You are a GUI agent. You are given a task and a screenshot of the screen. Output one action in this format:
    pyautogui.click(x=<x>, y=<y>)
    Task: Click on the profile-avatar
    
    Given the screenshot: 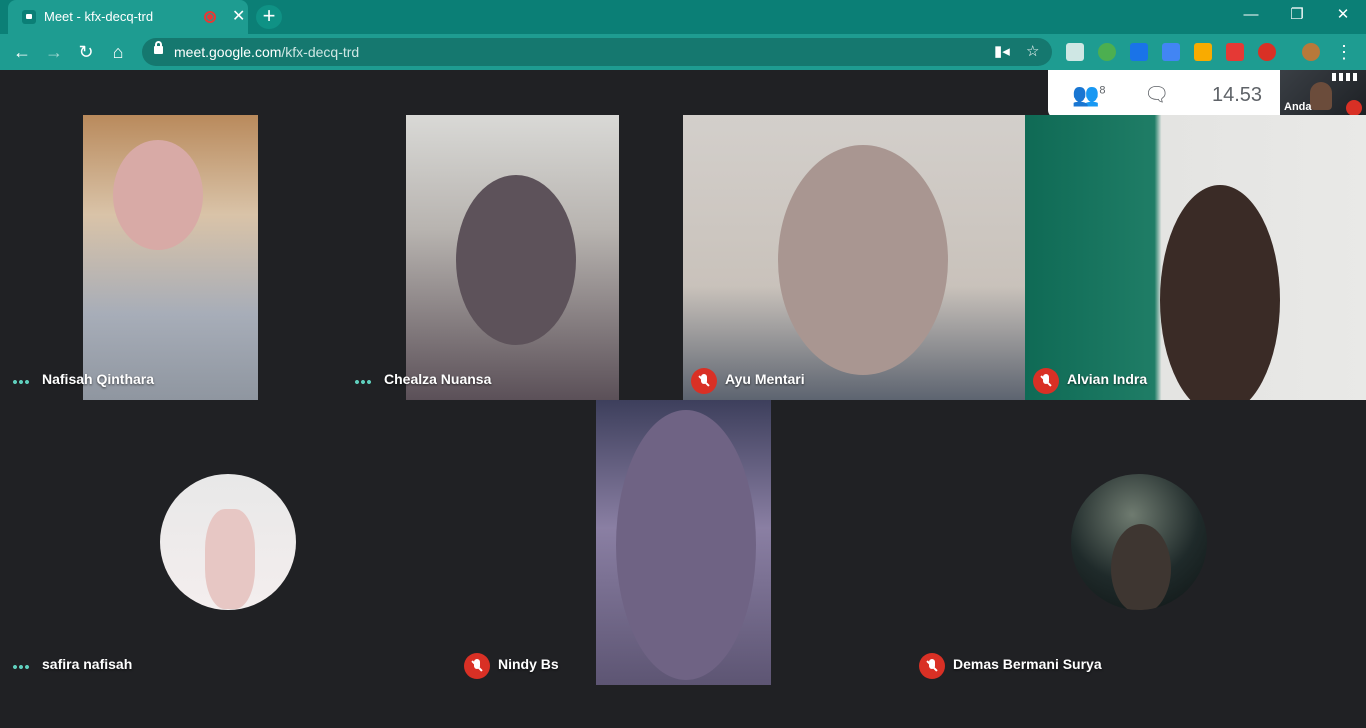 What is the action you would take?
    pyautogui.click(x=1311, y=52)
    